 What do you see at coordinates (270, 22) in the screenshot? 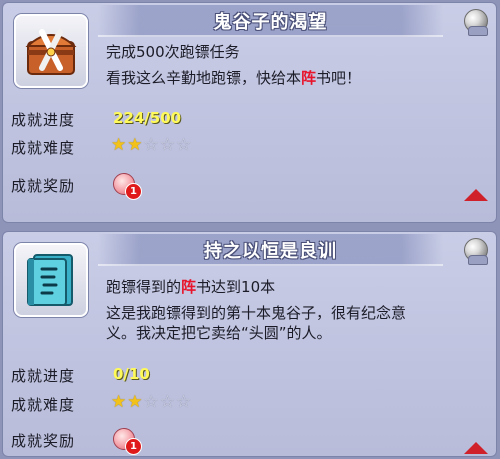
I see `achievement-title: 鬼谷子的渴望` at bounding box center [270, 22].